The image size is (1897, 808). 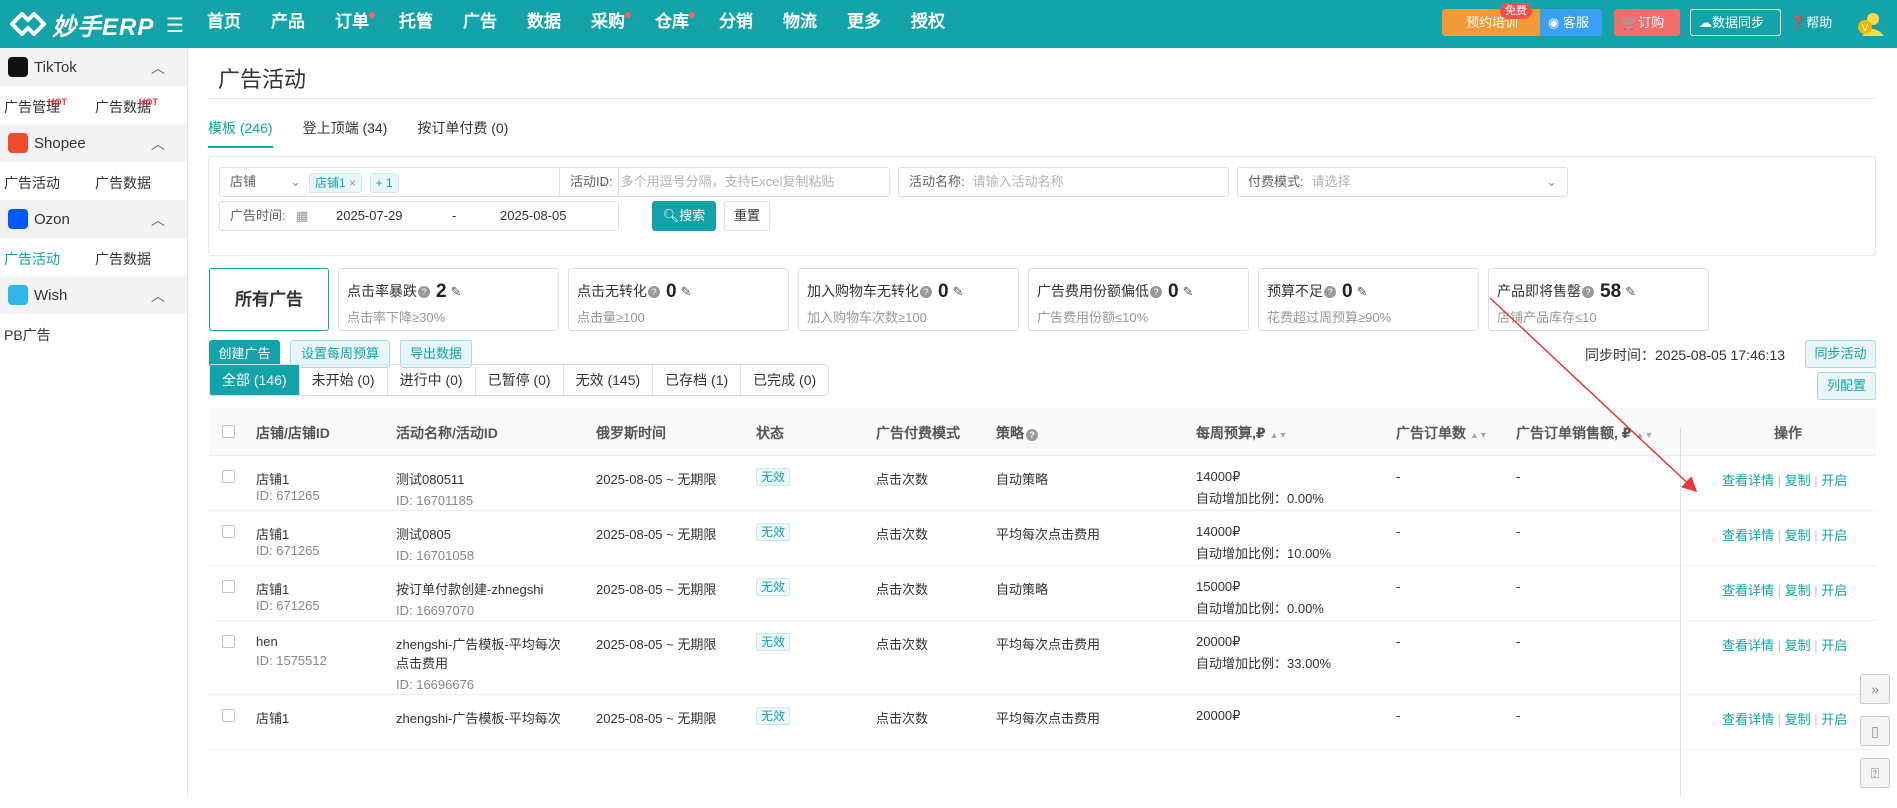 What do you see at coordinates (288, 24) in the screenshot?
I see `nav-item: 产品` at bounding box center [288, 24].